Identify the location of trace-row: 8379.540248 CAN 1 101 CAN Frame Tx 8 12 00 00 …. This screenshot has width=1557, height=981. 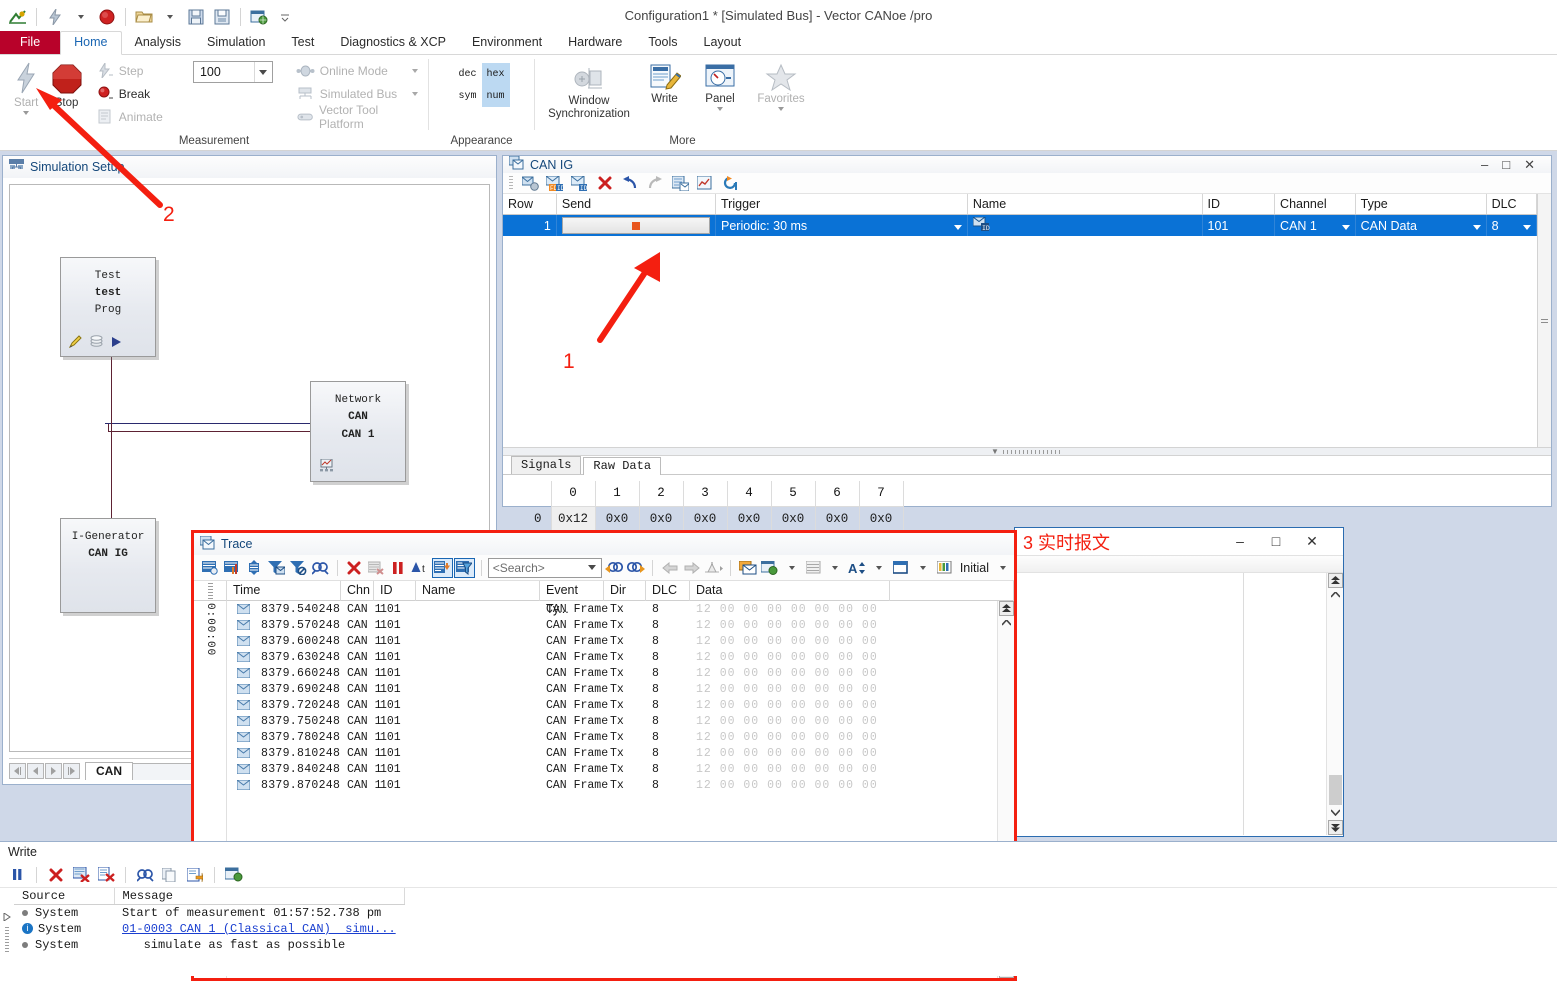
(612, 609).